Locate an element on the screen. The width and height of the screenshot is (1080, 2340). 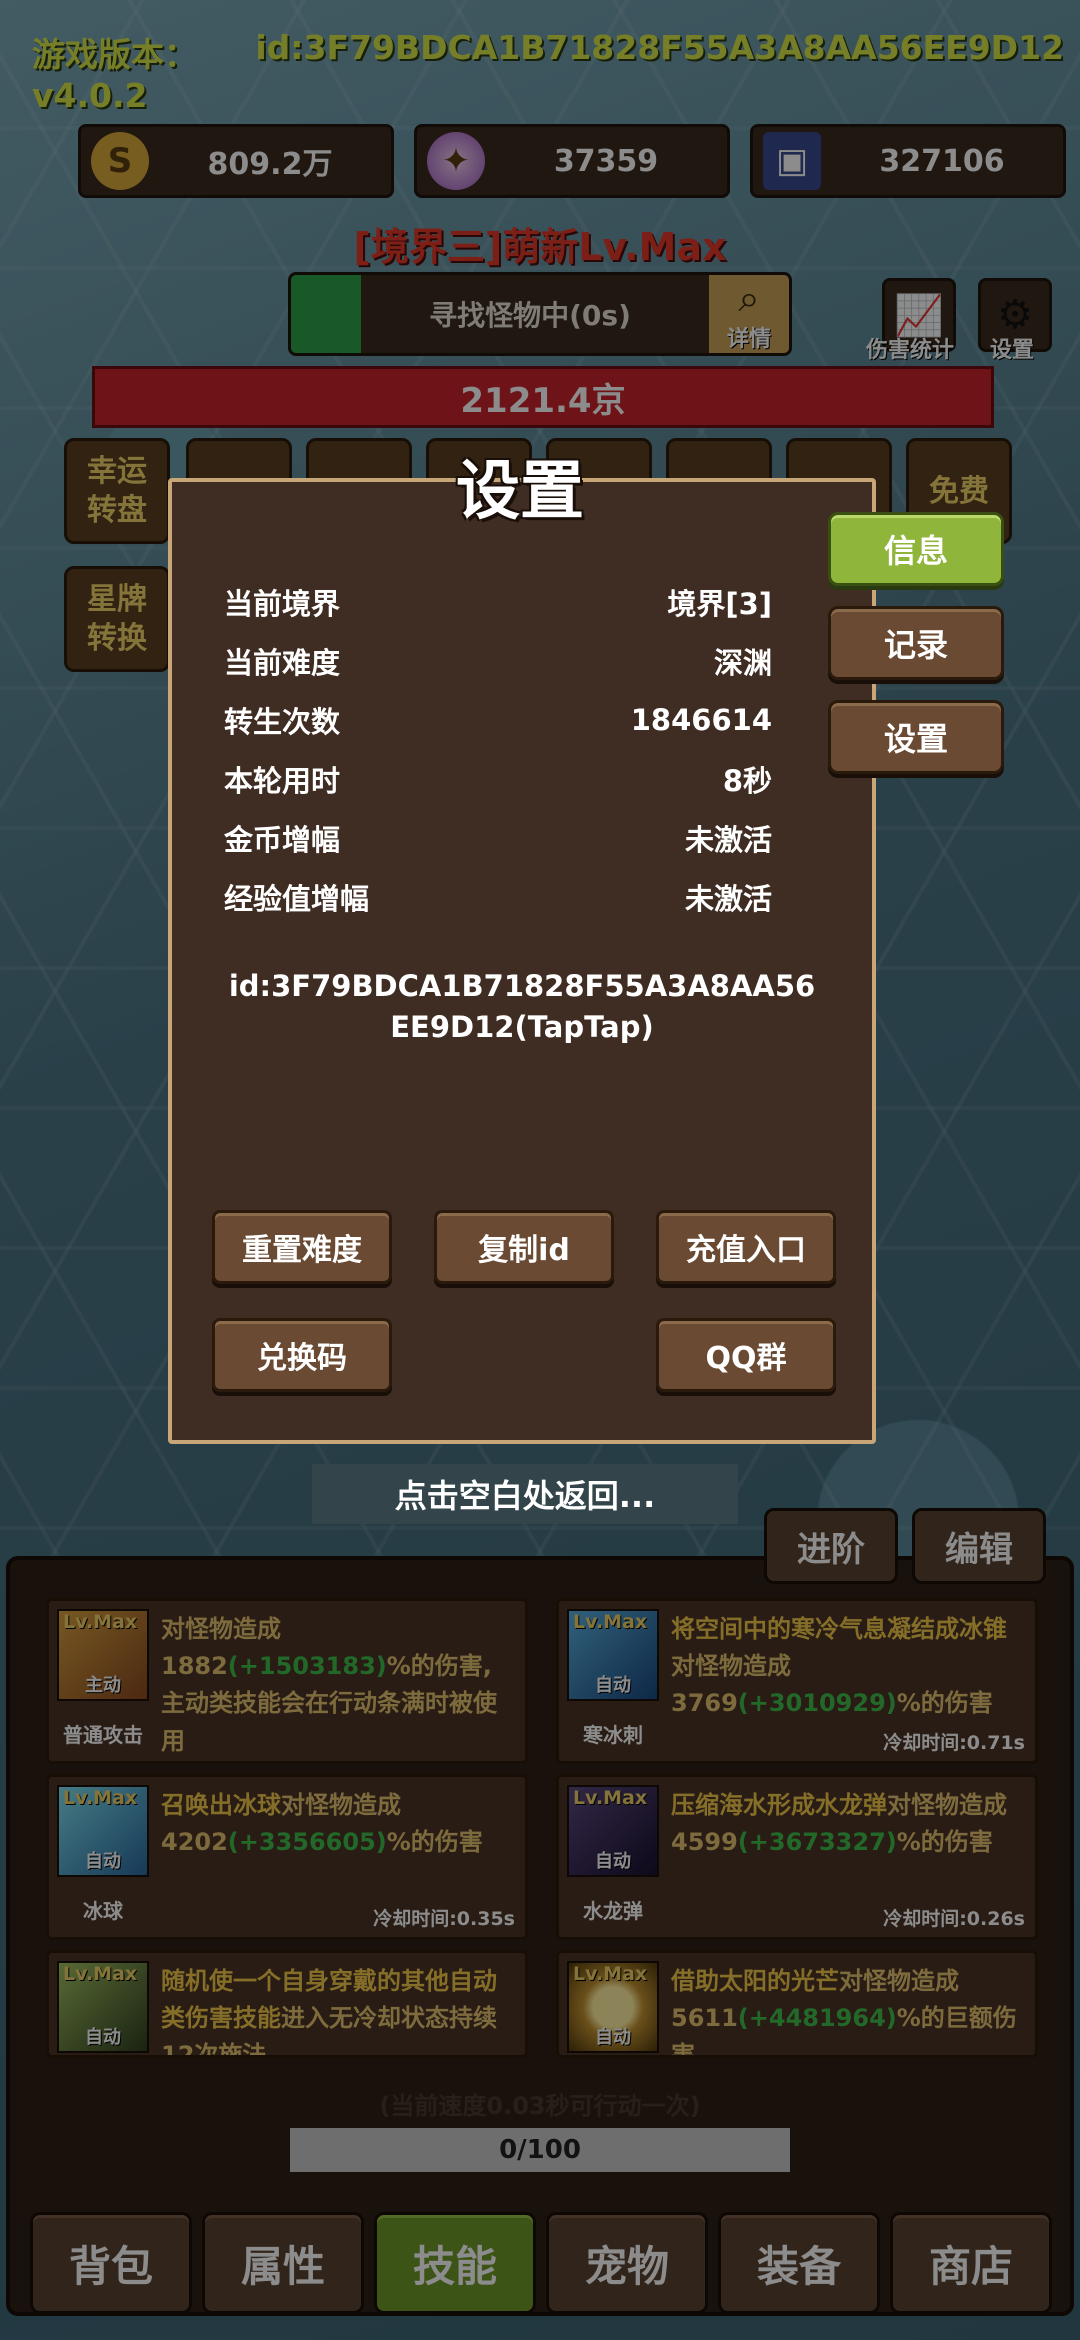
info-label: 本轮用时 is located at coordinates (282, 781).